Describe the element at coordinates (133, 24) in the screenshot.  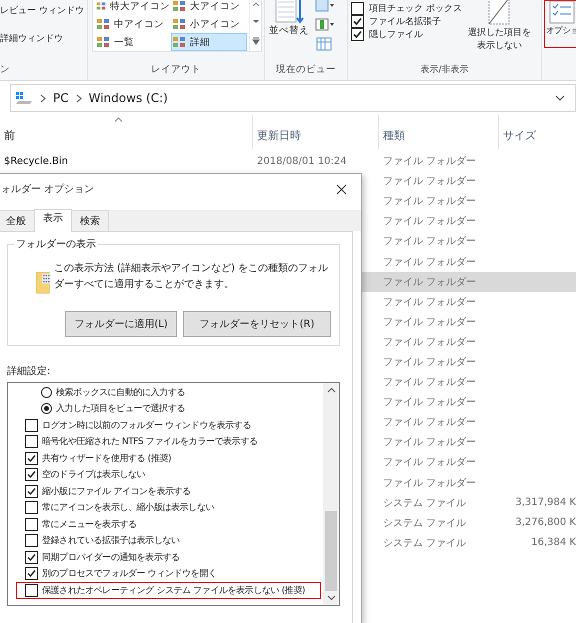
I see `layout-option: 中アイコン` at that location.